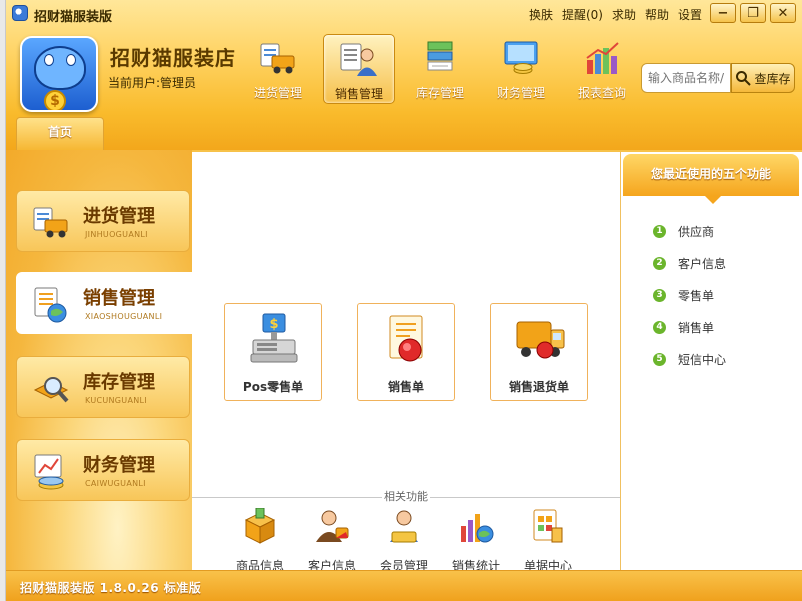  What do you see at coordinates (260, 525) in the screenshot?
I see `product-box-icon` at bounding box center [260, 525].